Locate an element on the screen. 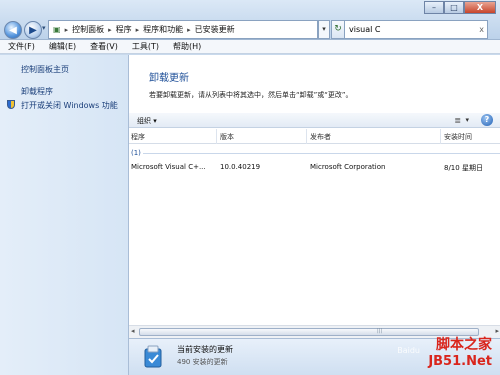 The image size is (500, 375). column-header-version: 版本 is located at coordinates (227, 137).